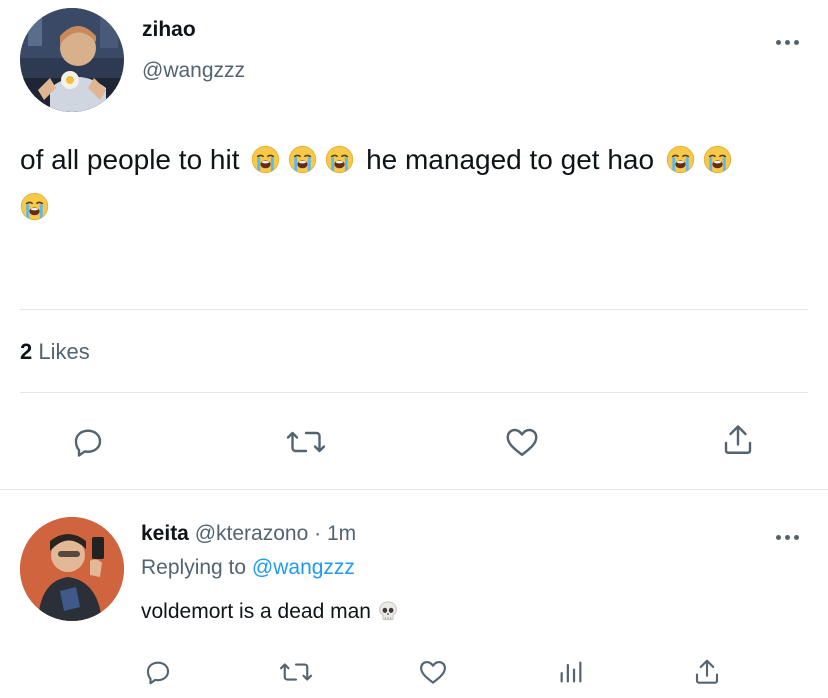 This screenshot has width=828, height=698. I want to click on display-name: zihao, so click(169, 30).